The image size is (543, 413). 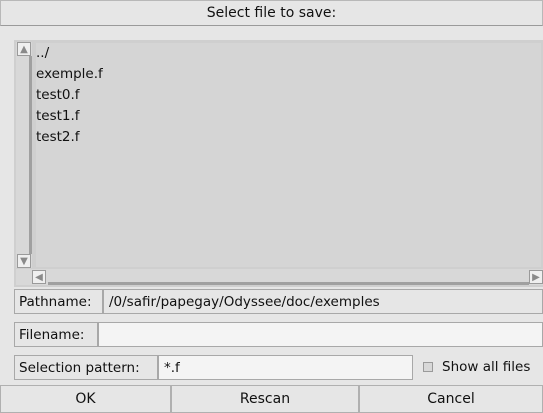 I want to click on vertical-scrollbar: ▲ ▼, so click(x=24, y=155).